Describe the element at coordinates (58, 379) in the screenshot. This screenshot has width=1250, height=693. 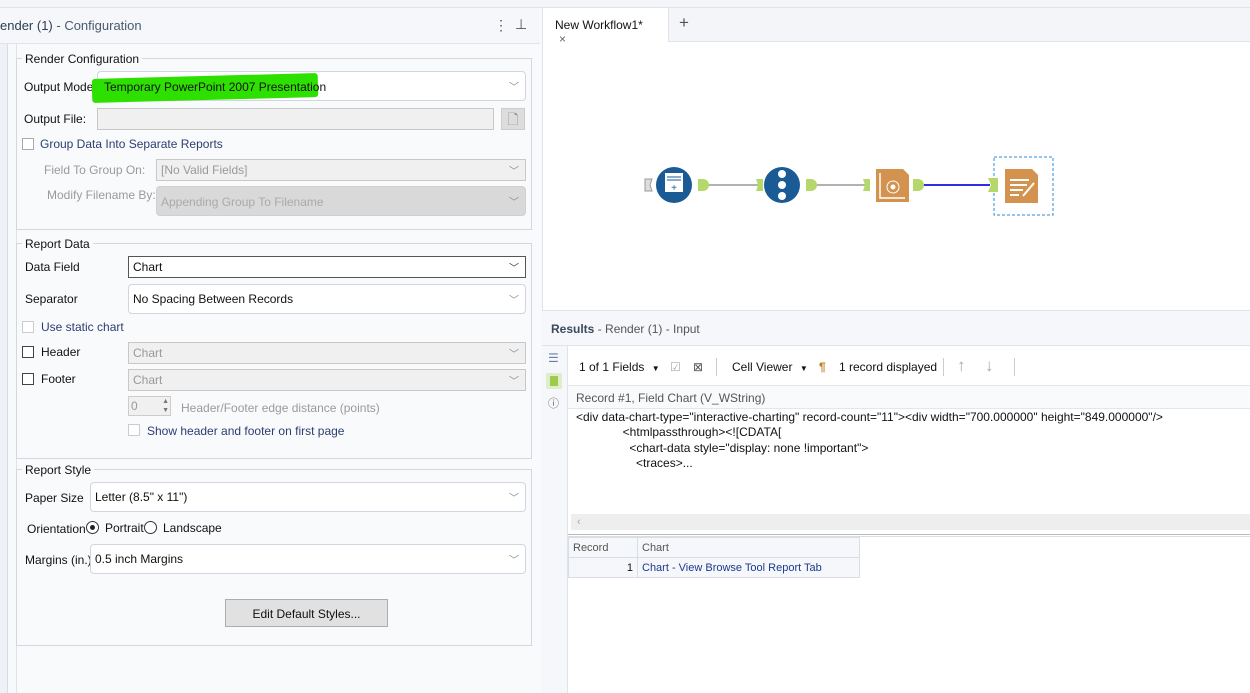
I see `footer-label: Footer` at that location.